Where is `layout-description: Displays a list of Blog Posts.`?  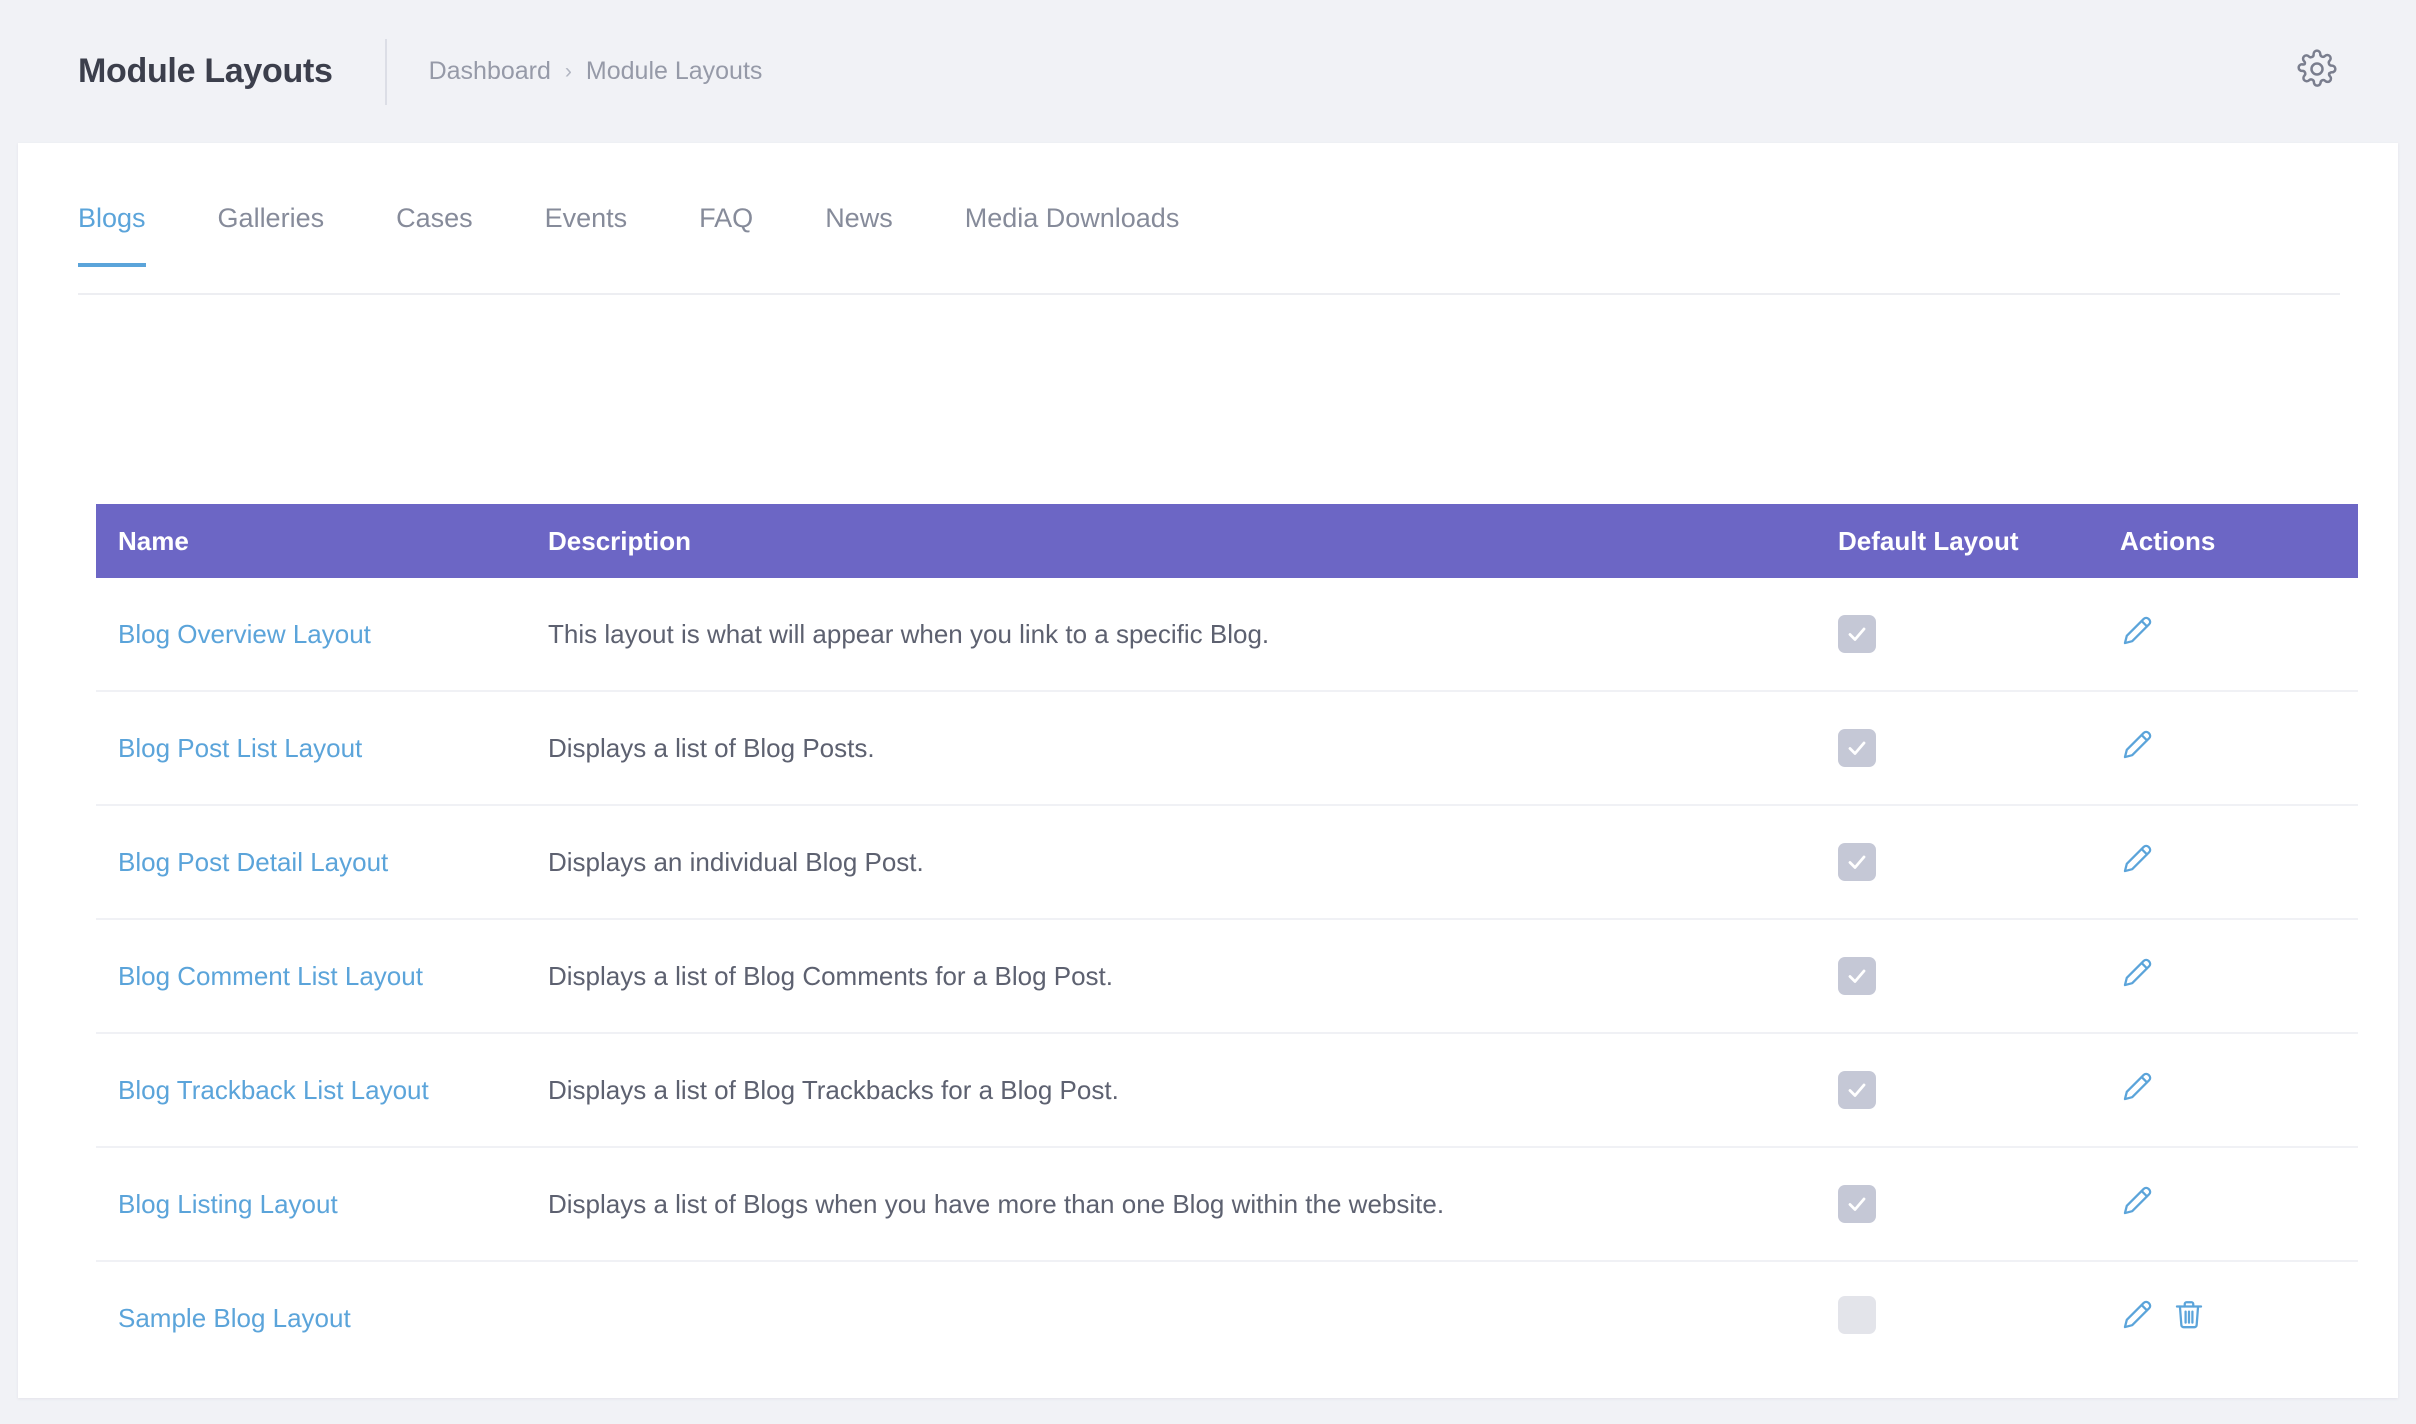
layout-description: Displays a list of Blog Posts. is located at coordinates (711, 747).